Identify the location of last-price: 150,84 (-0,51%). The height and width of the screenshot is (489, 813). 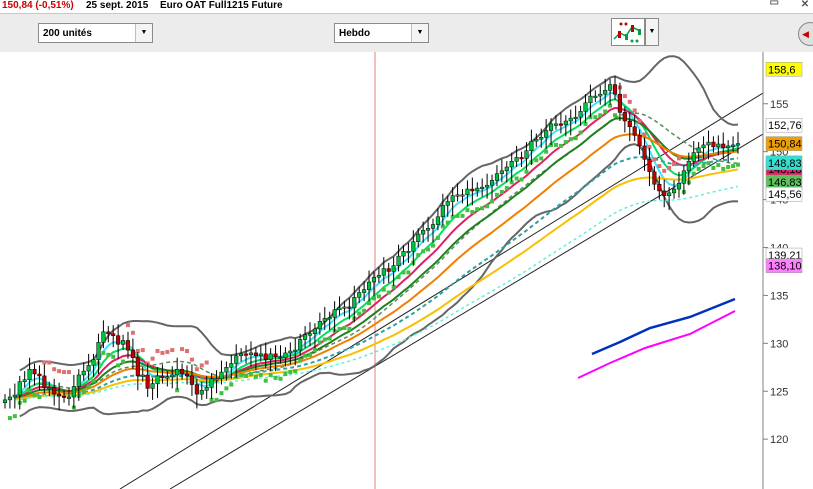
(38, 5).